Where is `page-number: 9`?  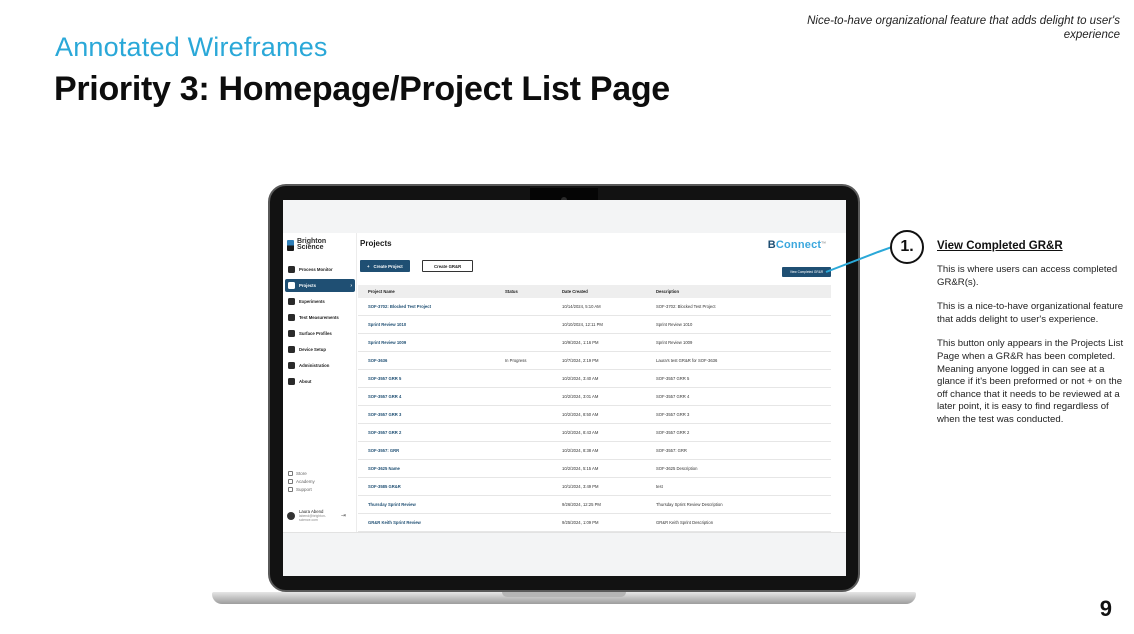
page-number: 9 is located at coordinates (1105, 608).